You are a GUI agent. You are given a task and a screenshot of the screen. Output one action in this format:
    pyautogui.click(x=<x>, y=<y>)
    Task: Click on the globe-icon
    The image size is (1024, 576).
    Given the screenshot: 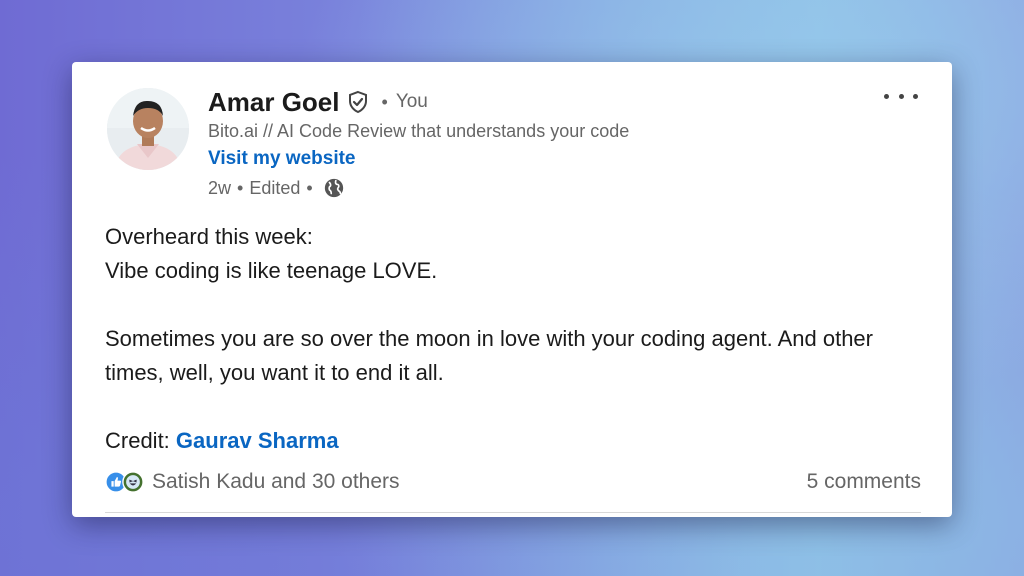 What is the action you would take?
    pyautogui.click(x=334, y=188)
    